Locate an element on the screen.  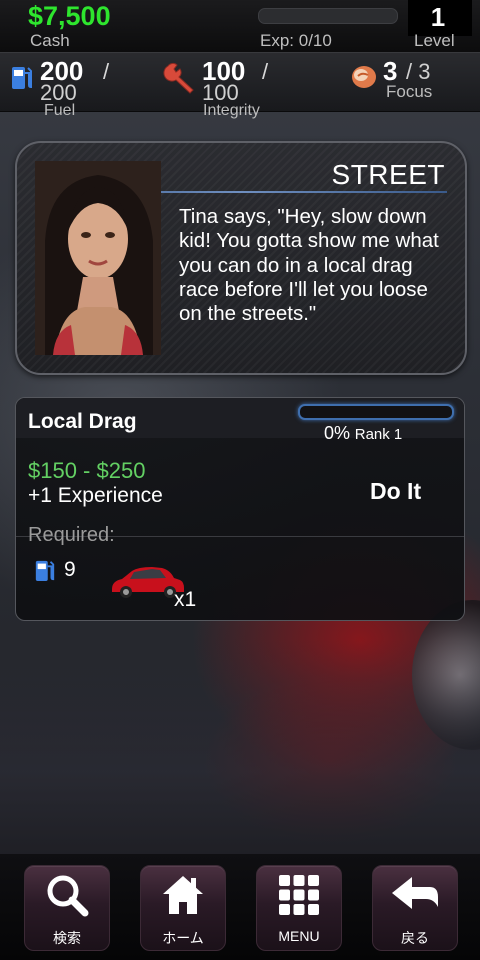
nav-menu-label: MENU is located at coordinates (299, 936).